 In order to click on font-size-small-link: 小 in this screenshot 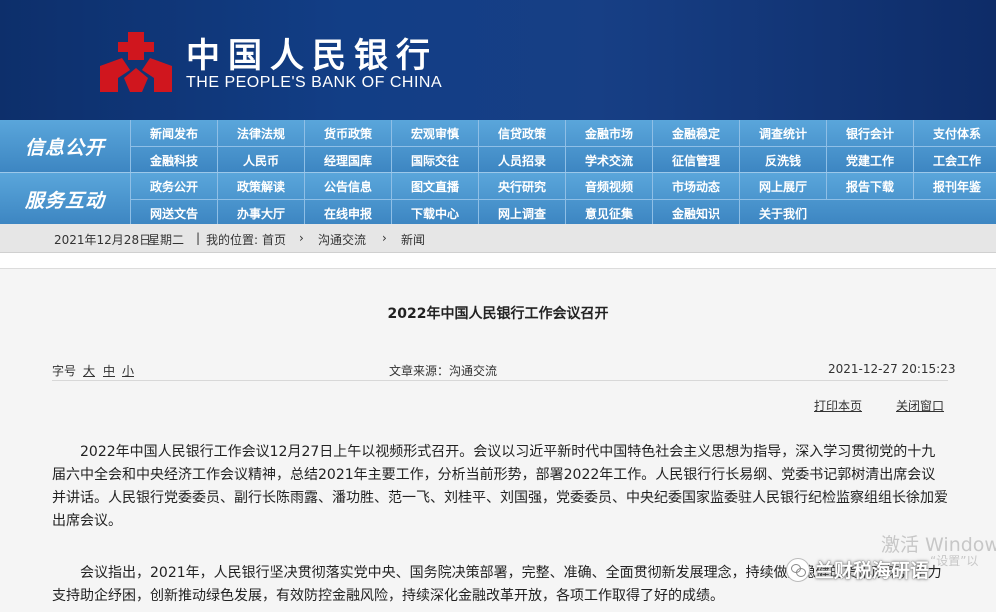, I will do `click(128, 371)`.